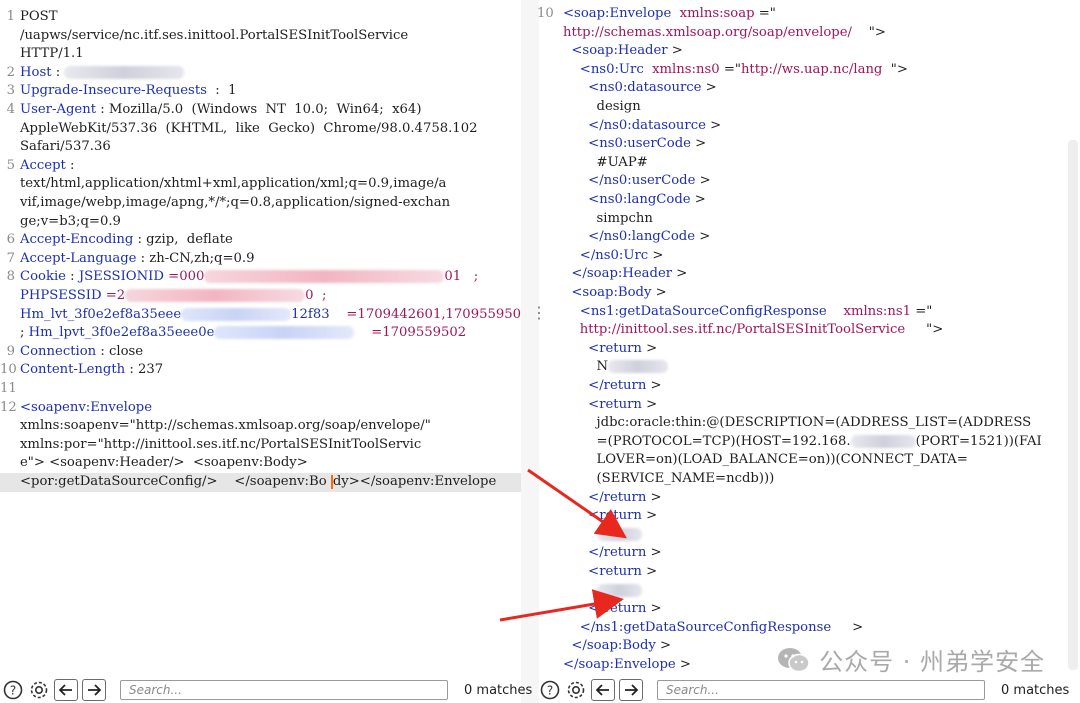  Describe the element at coordinates (801, 256) in the screenshot. I see `code-line: </ns0:Urc >` at that location.